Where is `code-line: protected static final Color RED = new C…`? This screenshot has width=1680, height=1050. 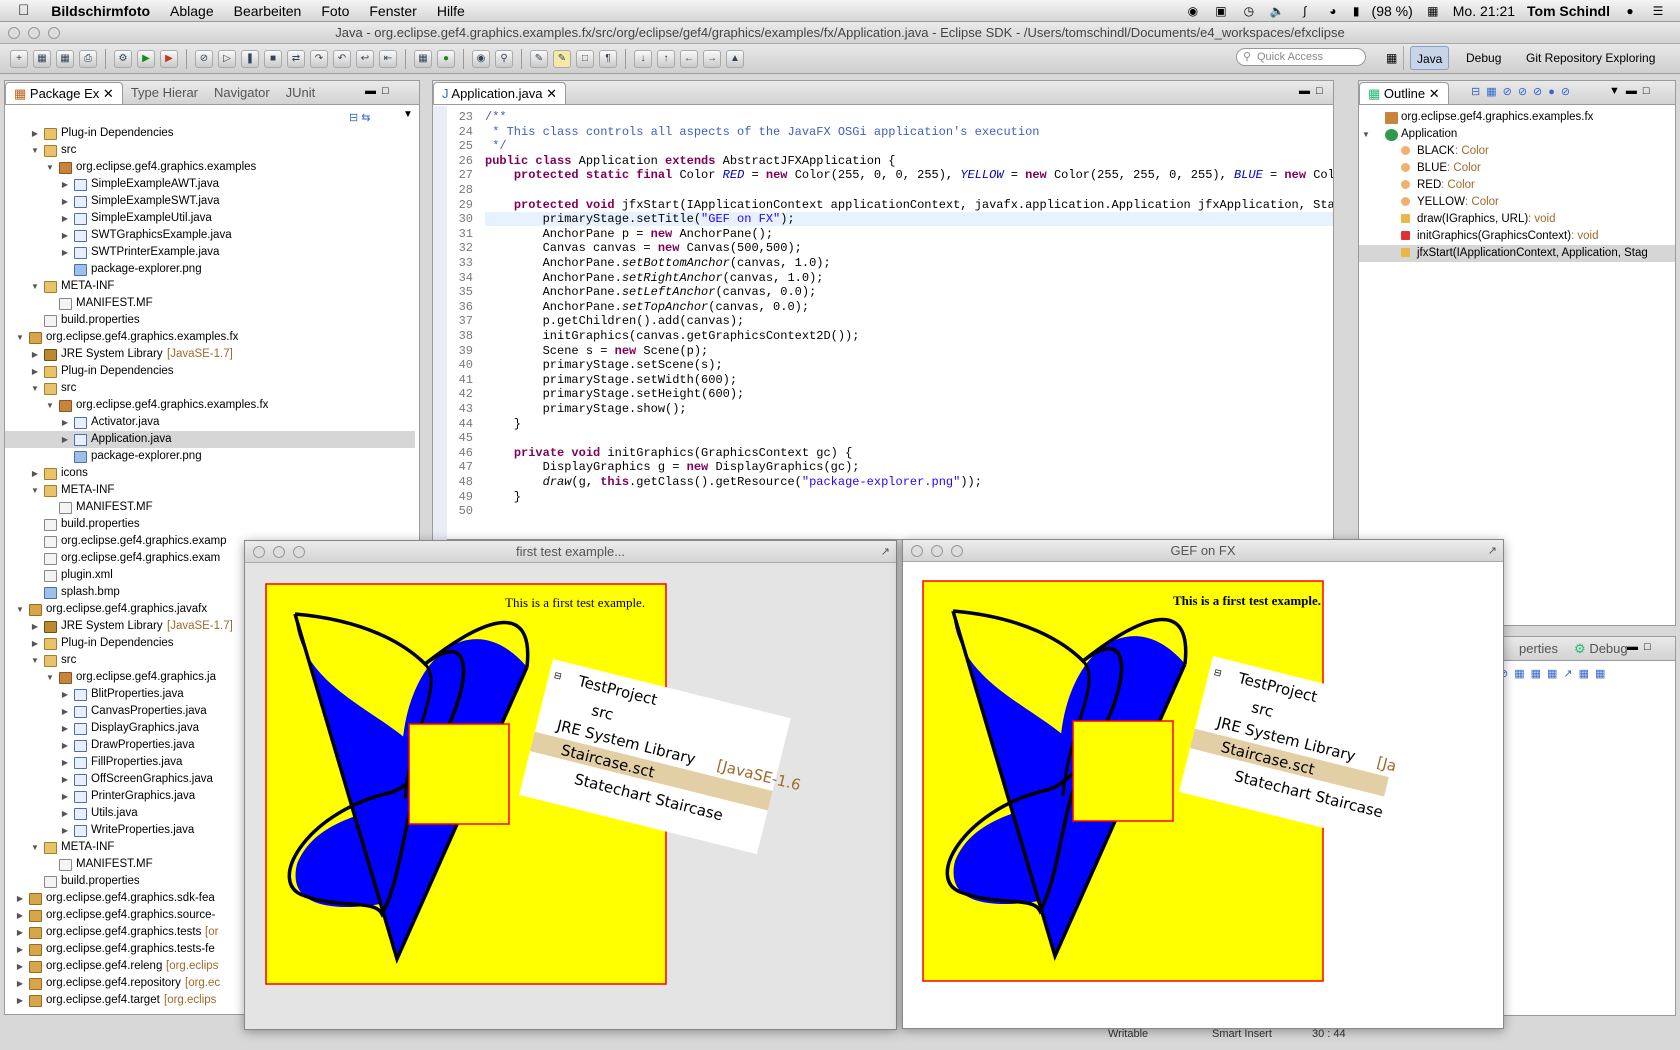 code-line: protected static final Color RED = new C… is located at coordinates (909, 175).